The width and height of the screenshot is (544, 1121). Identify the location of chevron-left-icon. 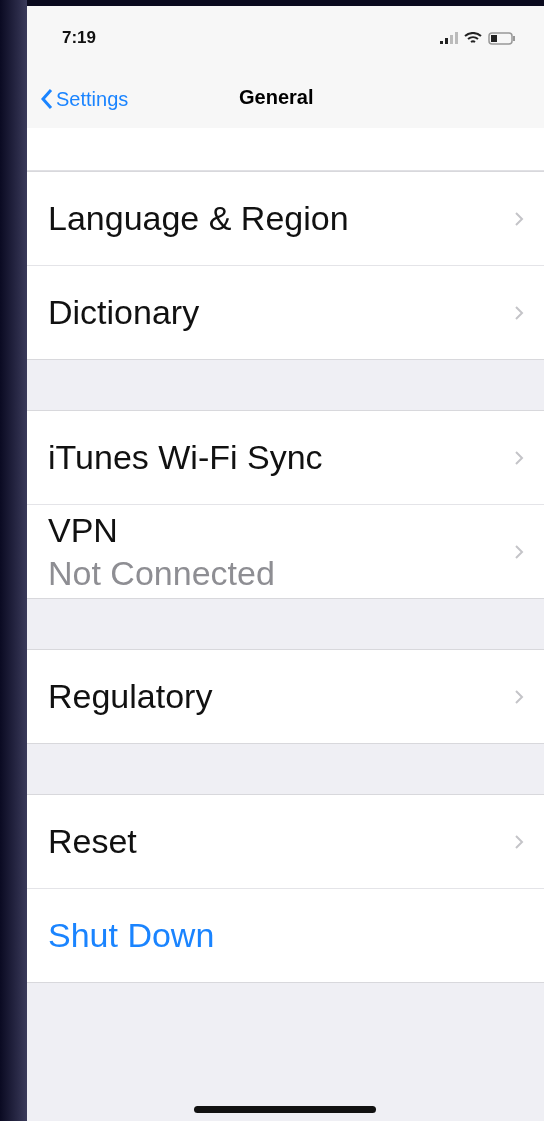
(47, 99).